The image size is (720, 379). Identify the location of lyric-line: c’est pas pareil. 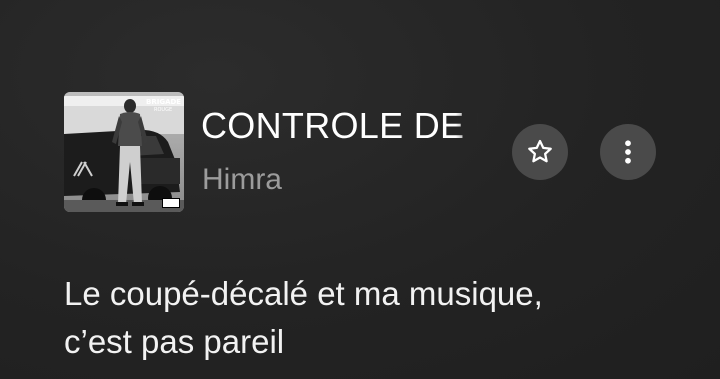
(374, 342).